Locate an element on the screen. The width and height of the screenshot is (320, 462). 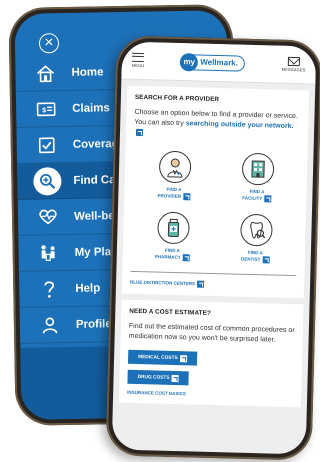
logo-brand: Wellmark. is located at coordinates (219, 62).